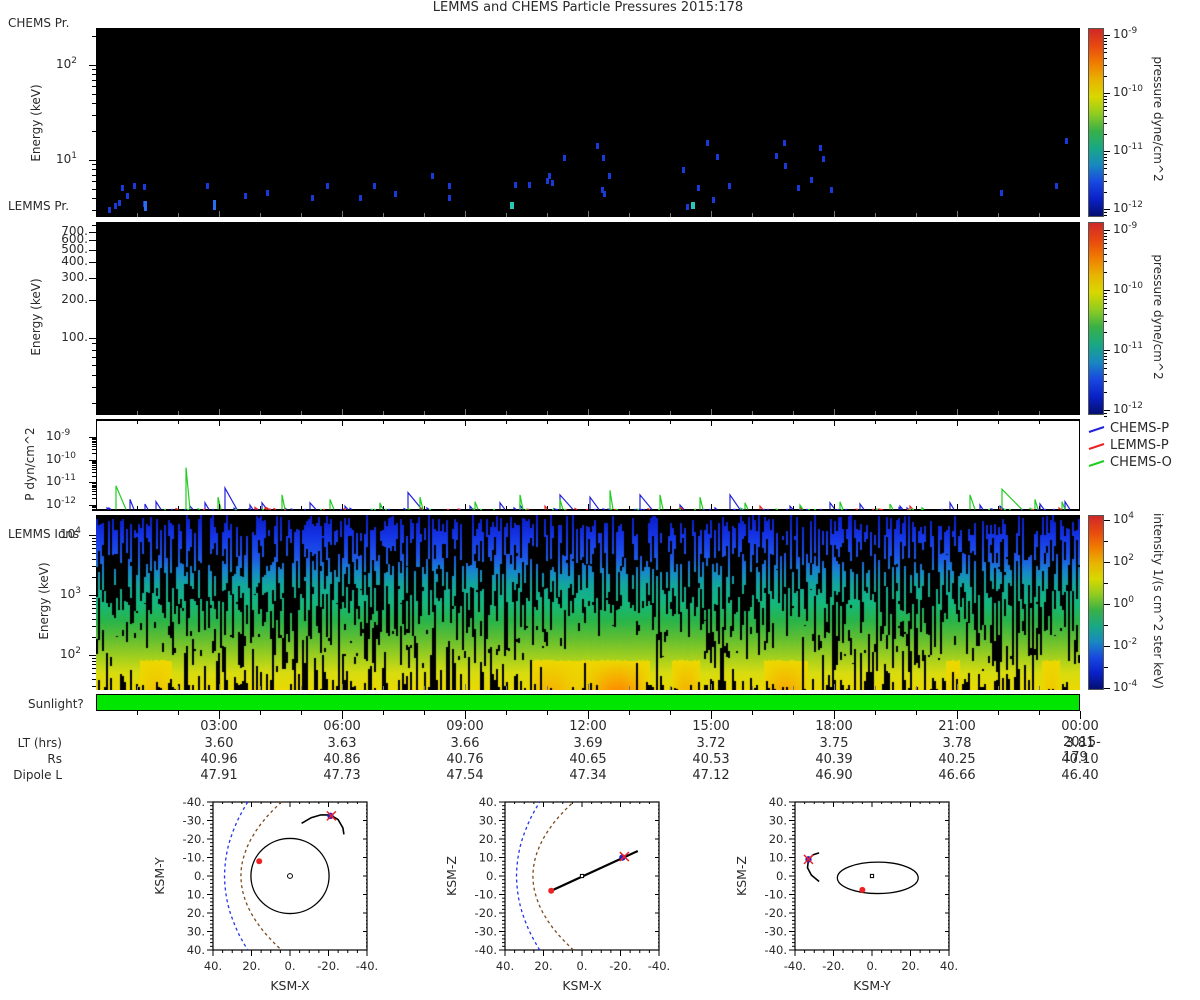 This screenshot has height=1000, width=1200. What do you see at coordinates (196, 932) in the screenshot?
I see `svg-text: 30.` at bounding box center [196, 932].